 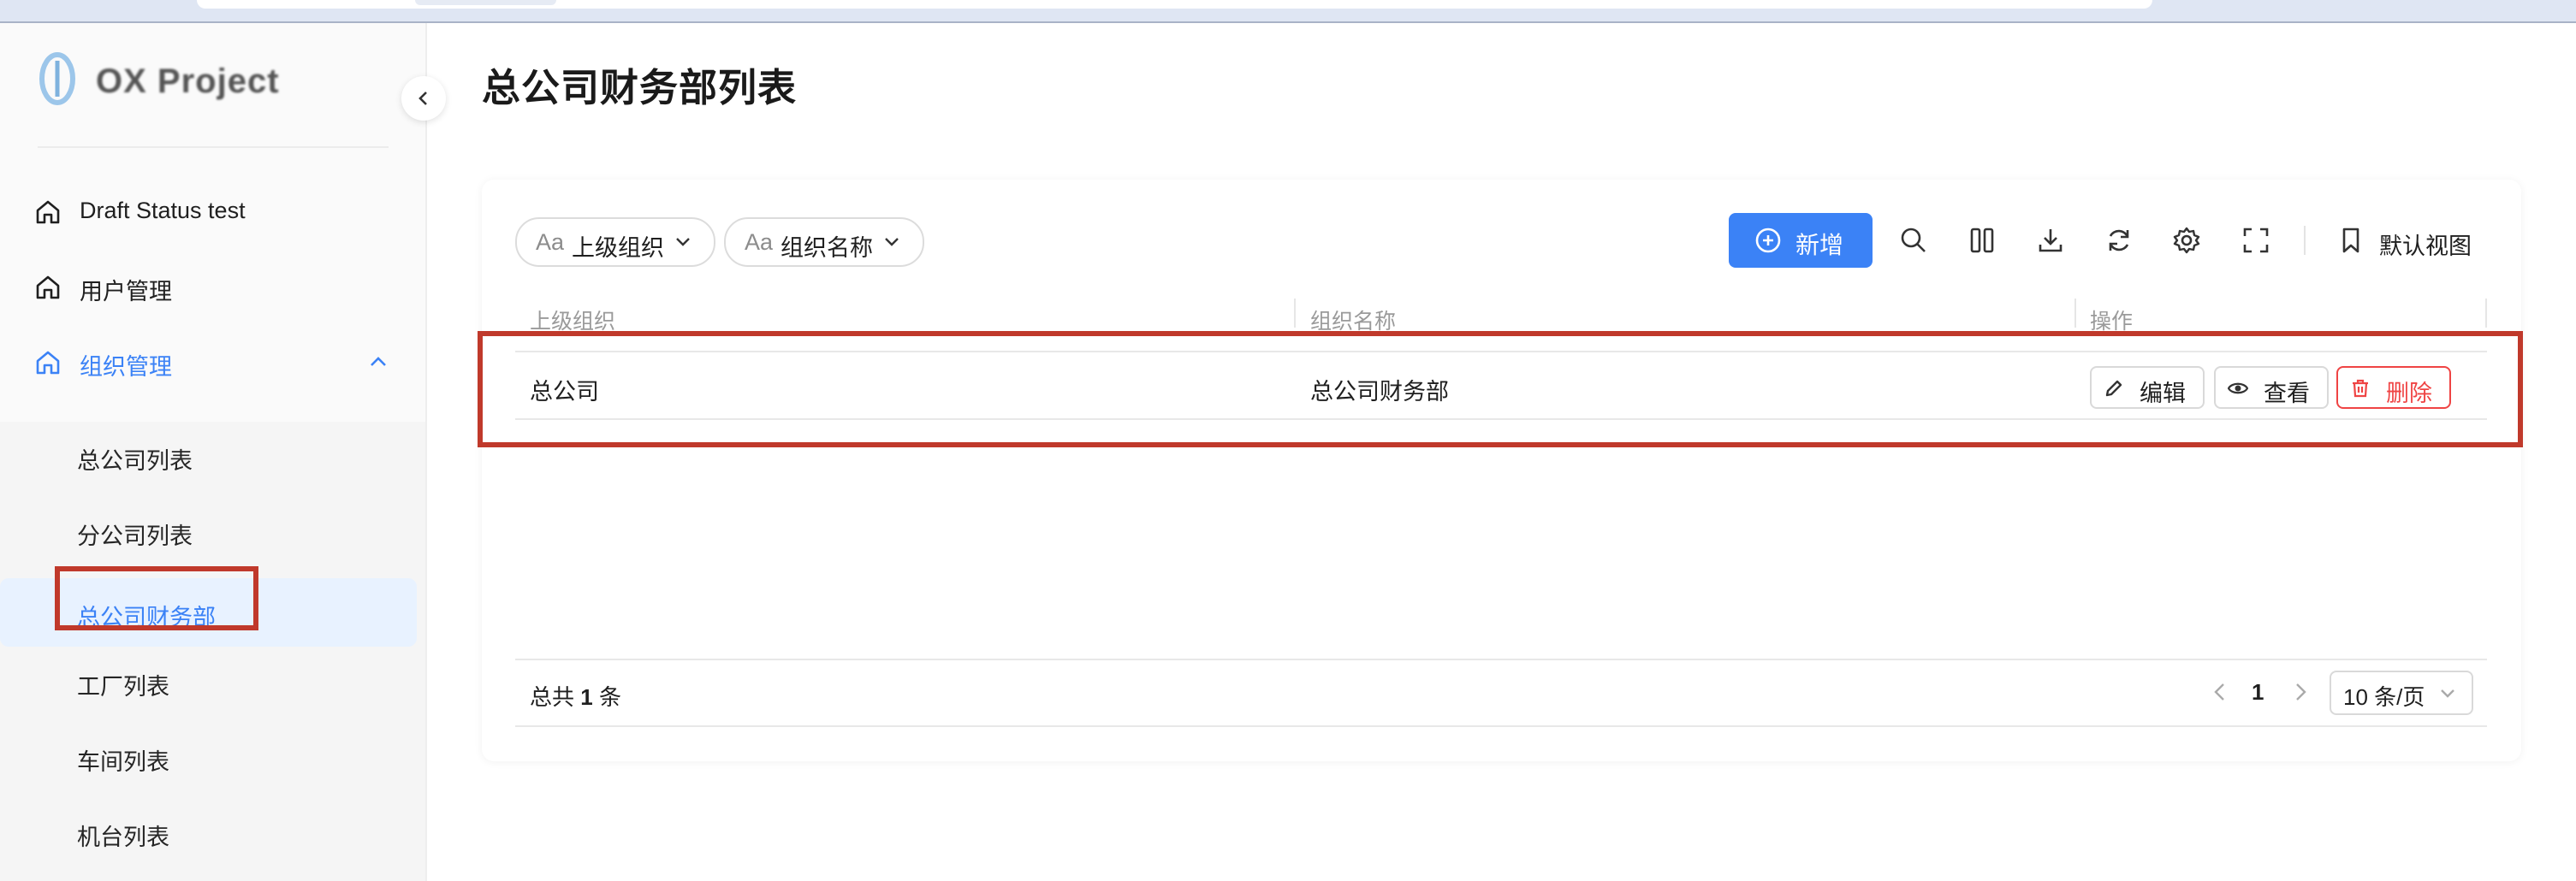 I want to click on submenu-item-factory-list: 工厂列表, so click(x=212, y=681).